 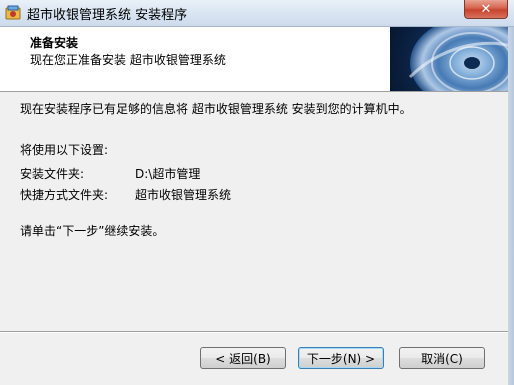 I want to click on window-right-border, so click(x=511, y=206).